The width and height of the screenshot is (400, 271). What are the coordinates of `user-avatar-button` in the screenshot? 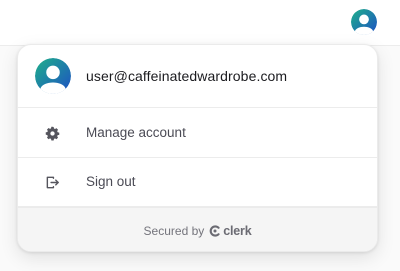 It's located at (364, 22).